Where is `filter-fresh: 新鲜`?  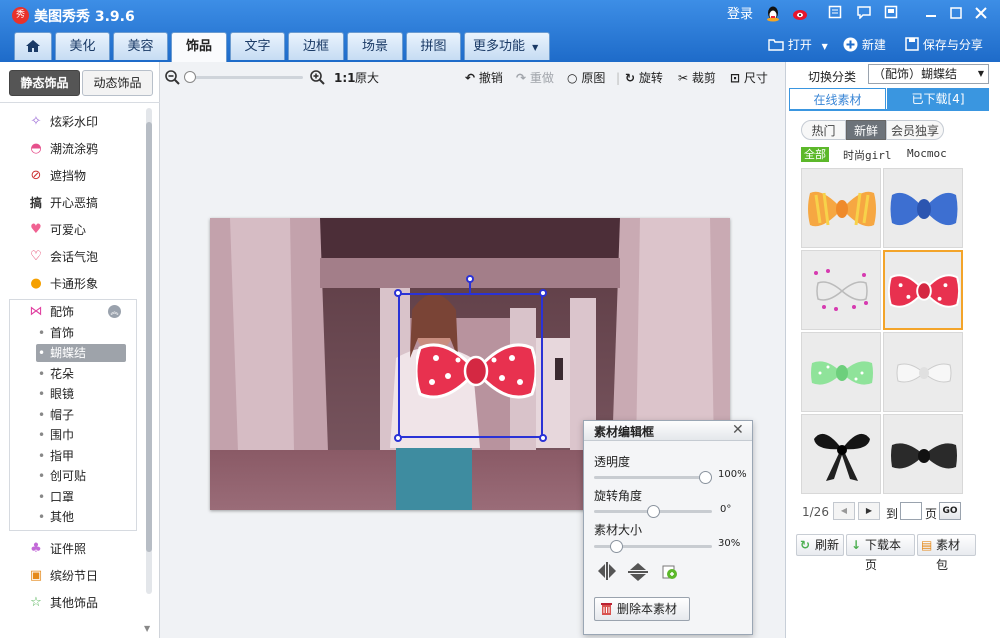
filter-fresh: 新鲜 is located at coordinates (866, 130).